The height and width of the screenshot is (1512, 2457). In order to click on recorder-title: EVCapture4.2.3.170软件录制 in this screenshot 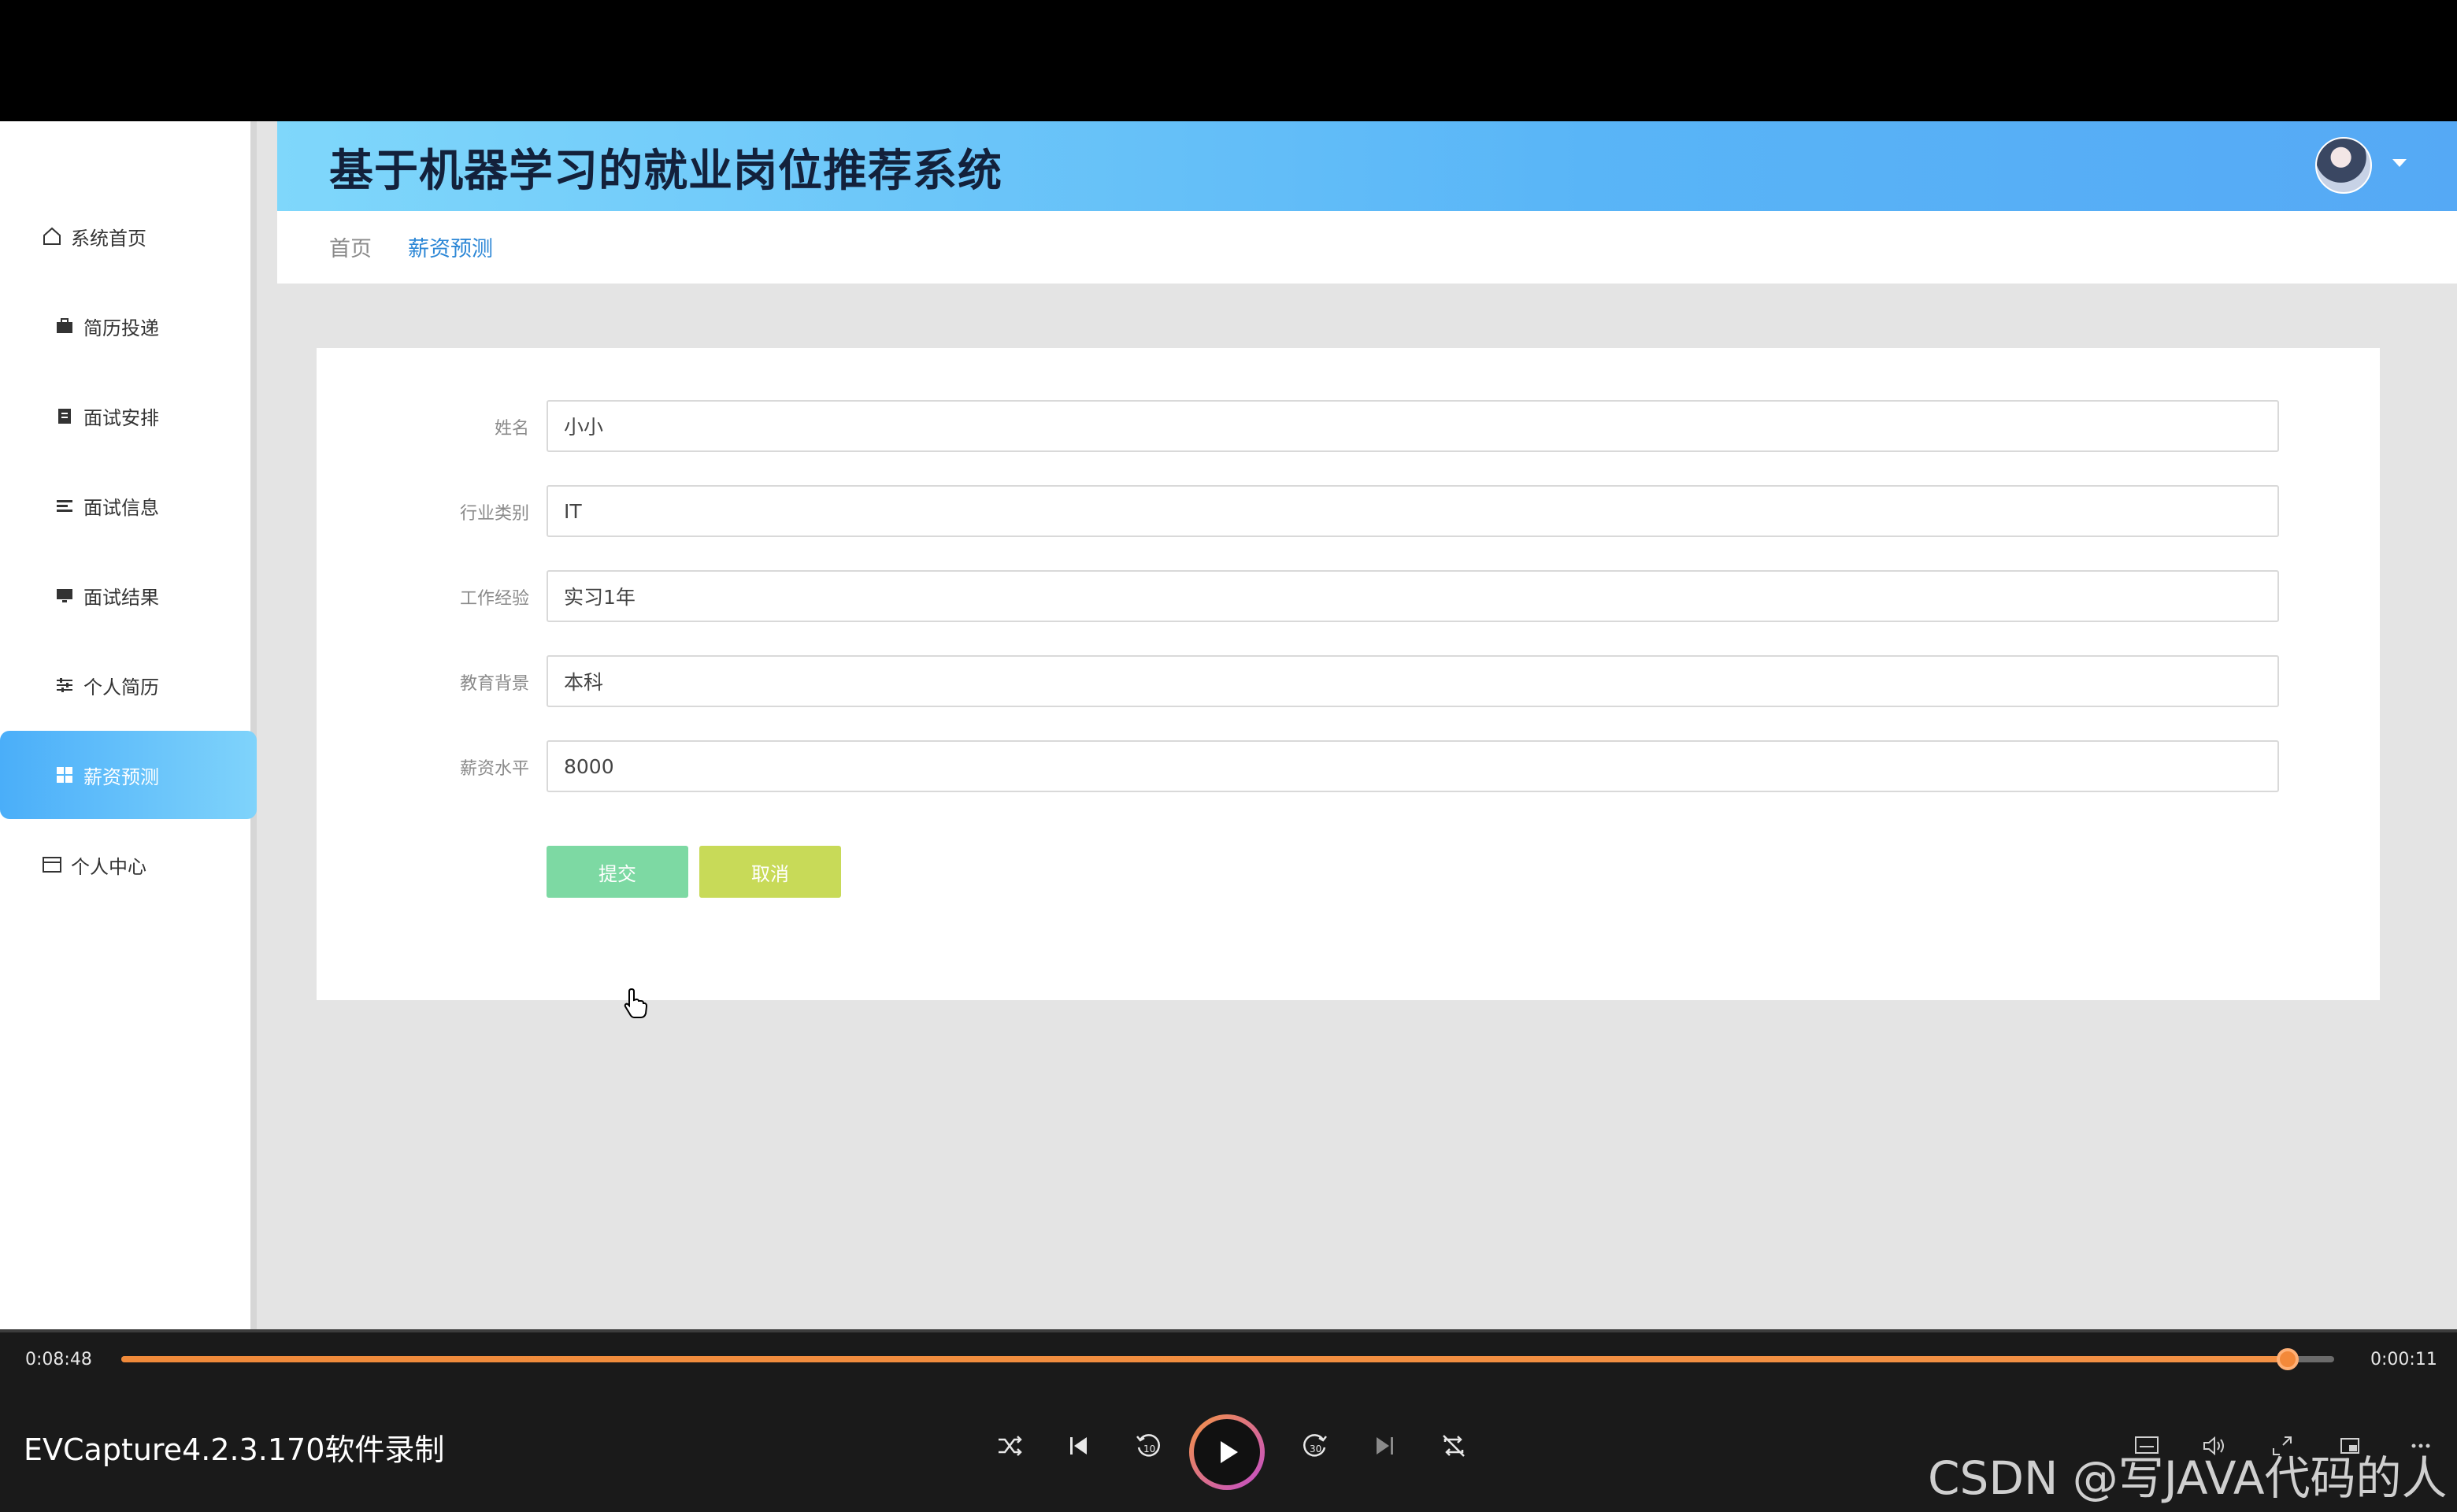, I will do `click(234, 1449)`.